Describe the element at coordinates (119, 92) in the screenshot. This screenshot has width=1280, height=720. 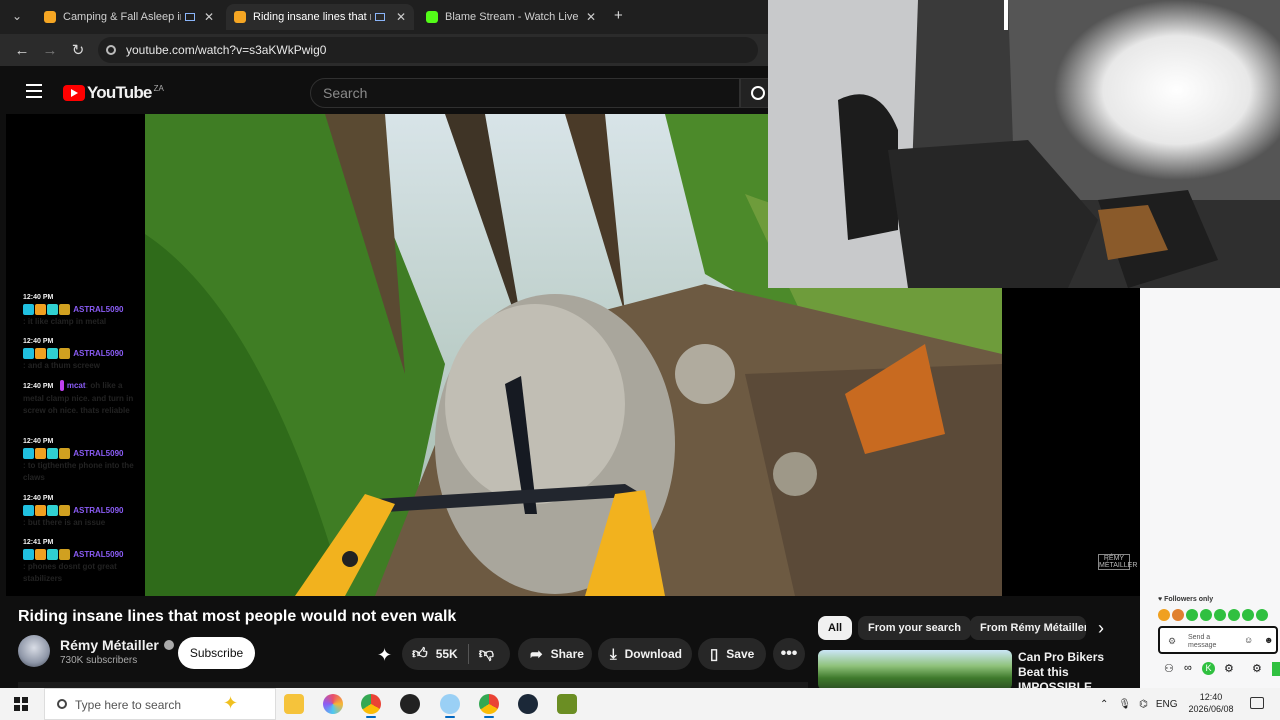
I see `youtube-wordmark: YouTube` at that location.